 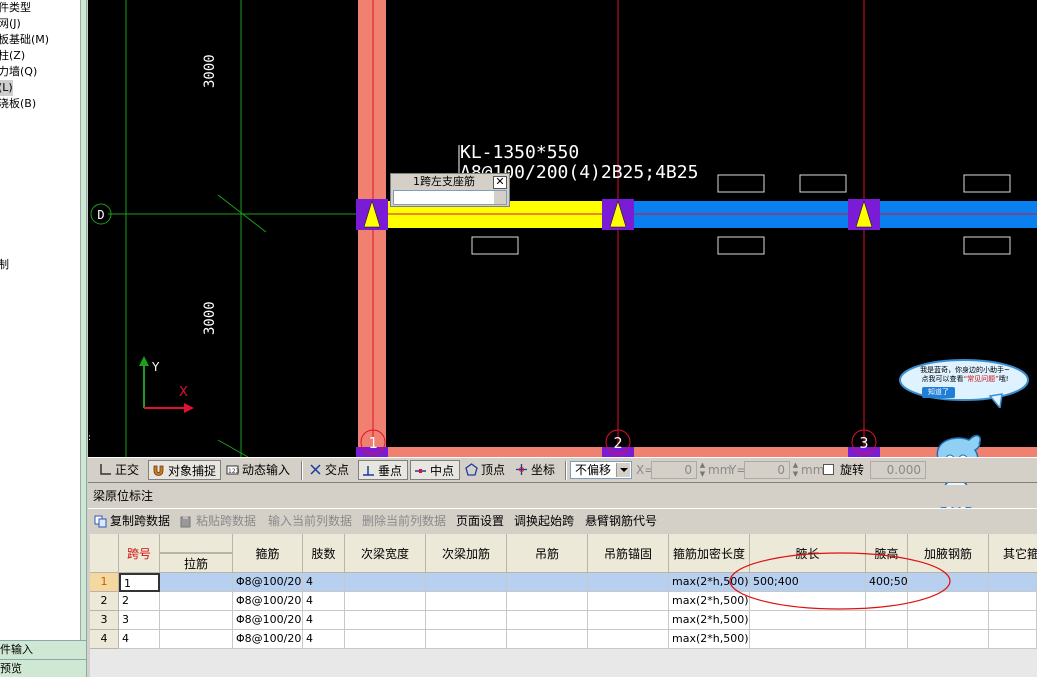 I want to click on x-spin-icon: ▲ ▼, so click(x=702, y=470).